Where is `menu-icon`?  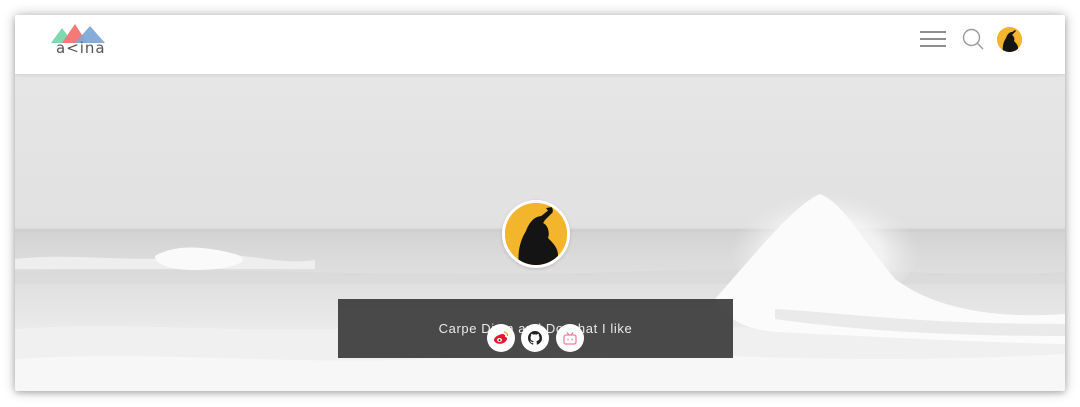 menu-icon is located at coordinates (933, 39).